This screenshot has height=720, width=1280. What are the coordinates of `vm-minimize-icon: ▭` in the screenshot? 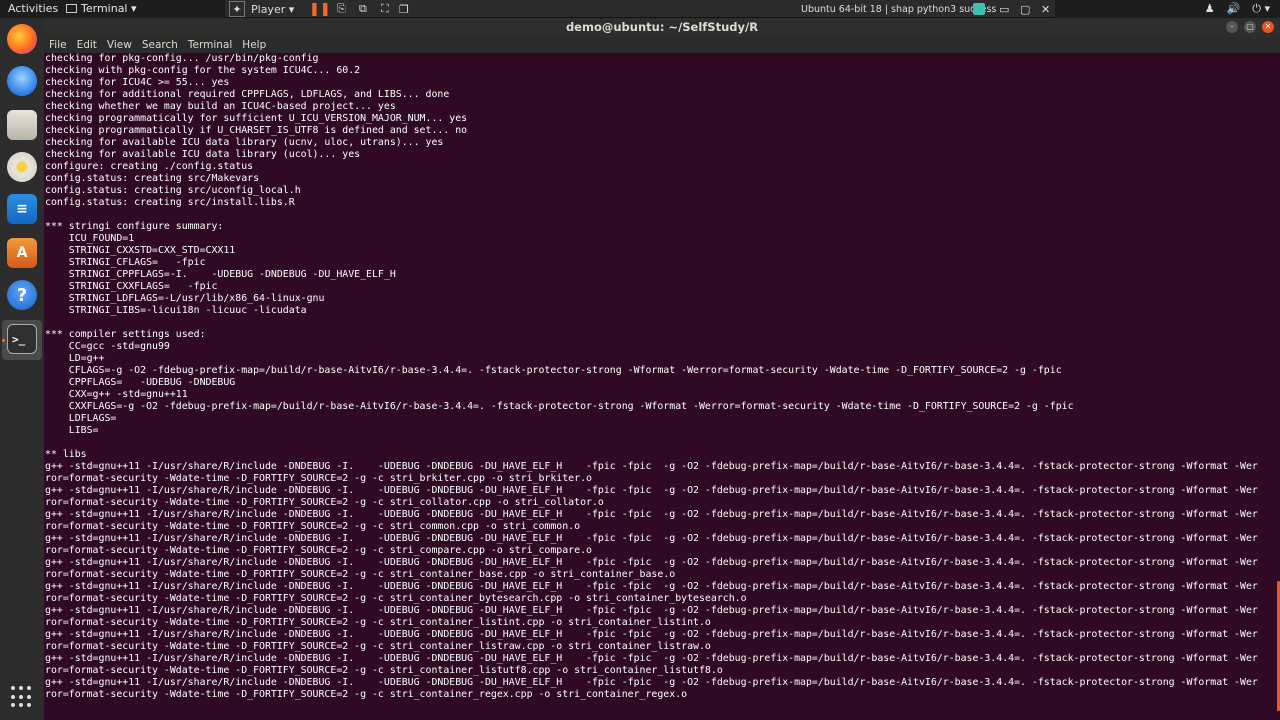 It's located at (1004, 9).